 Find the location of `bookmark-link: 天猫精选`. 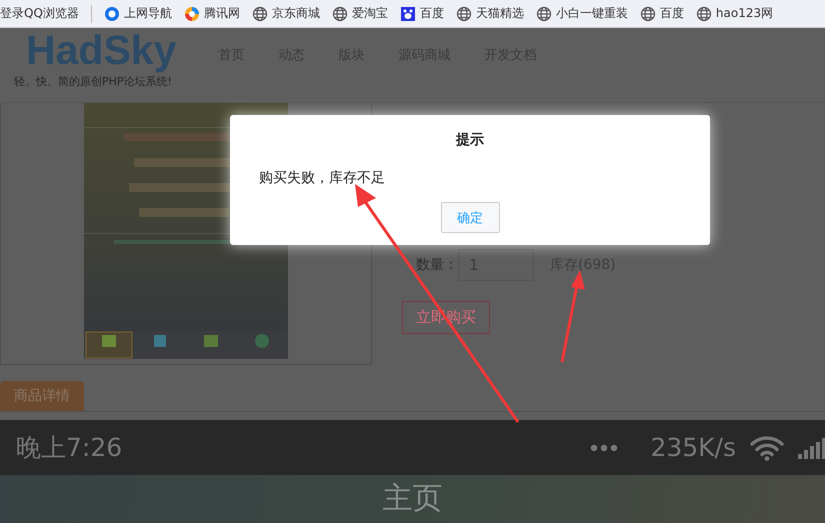

bookmark-link: 天猫精选 is located at coordinates (490, 14).